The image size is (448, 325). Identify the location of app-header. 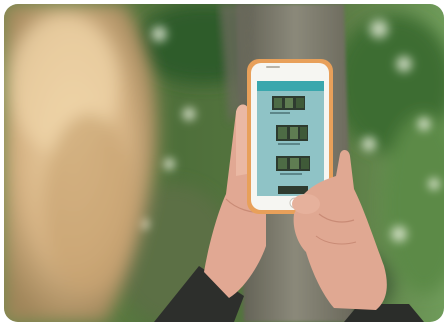
(290, 86).